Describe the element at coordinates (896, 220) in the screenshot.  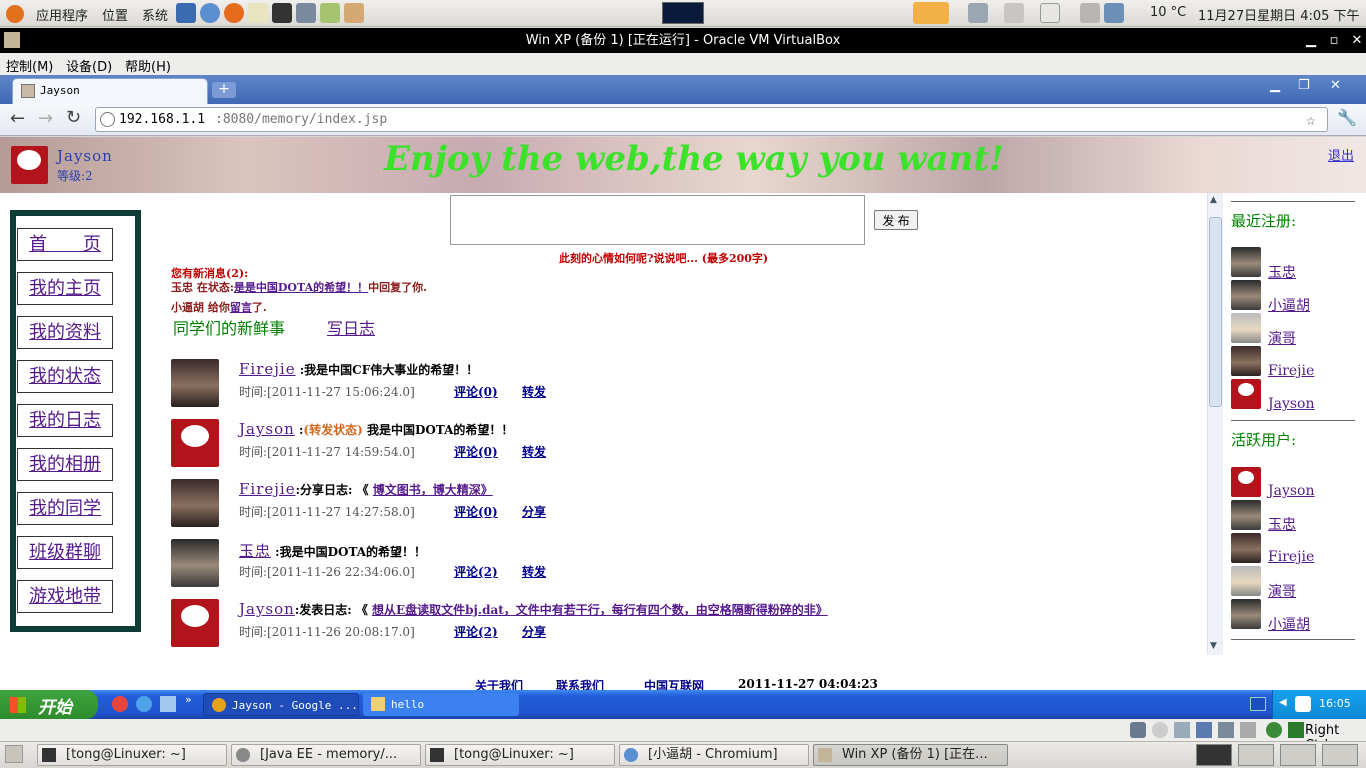
I see `publish-button: 发 布` at that location.